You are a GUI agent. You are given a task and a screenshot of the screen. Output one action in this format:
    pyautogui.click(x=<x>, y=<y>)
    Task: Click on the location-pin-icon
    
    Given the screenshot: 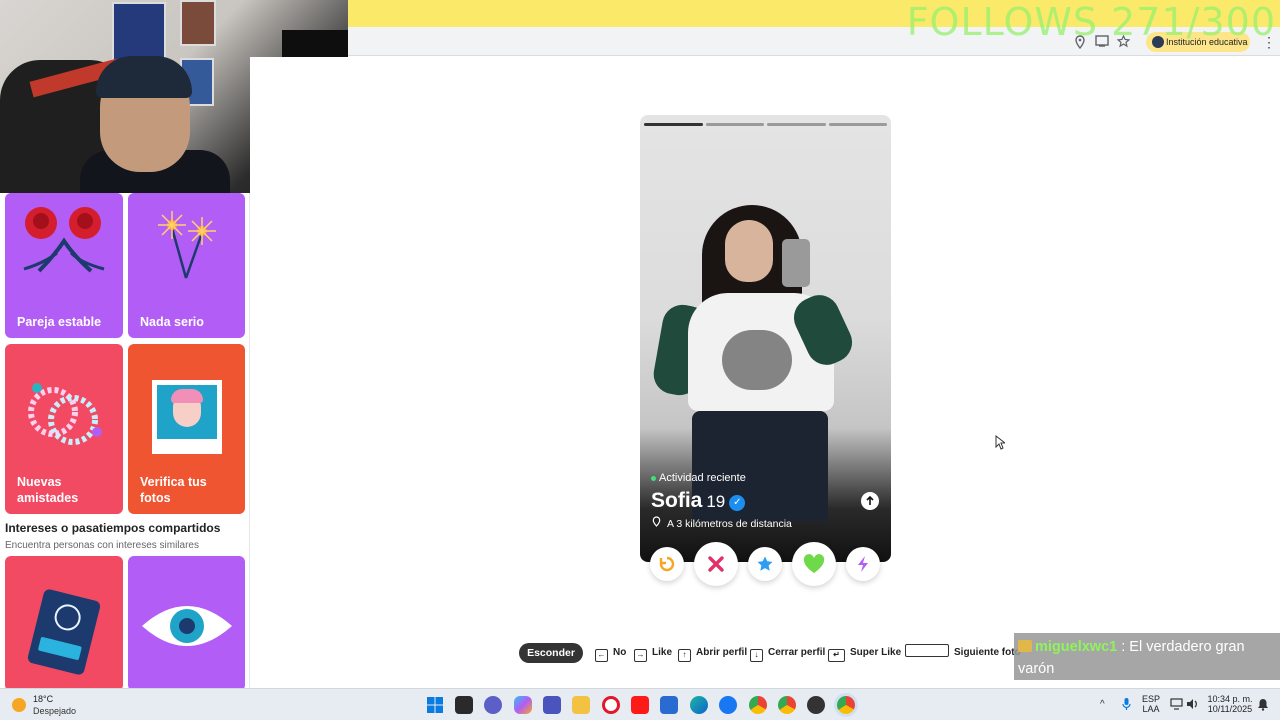 What is the action you would take?
    pyautogui.click(x=656, y=523)
    